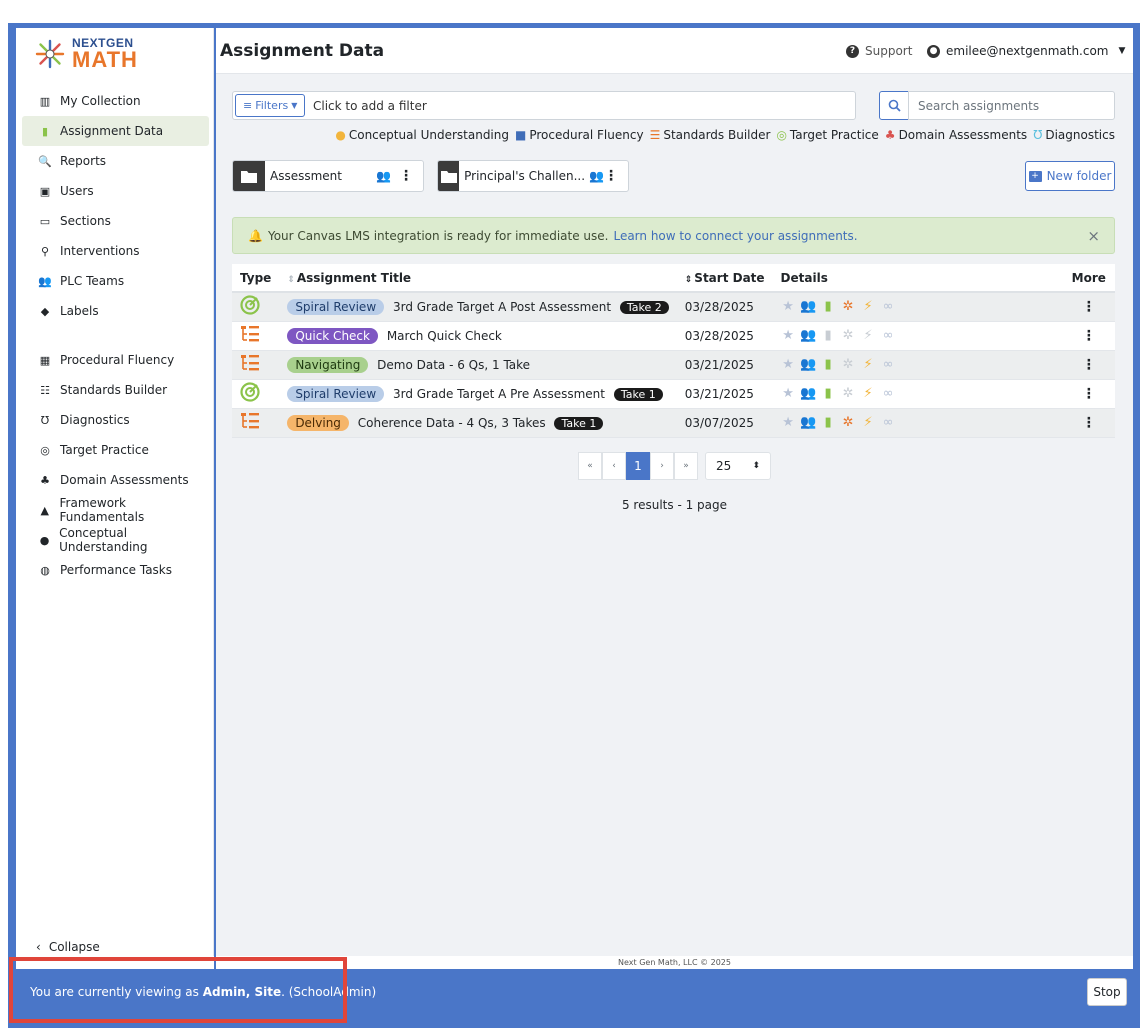  I want to click on sidebar-item-label: Standards Builder, so click(114, 390).